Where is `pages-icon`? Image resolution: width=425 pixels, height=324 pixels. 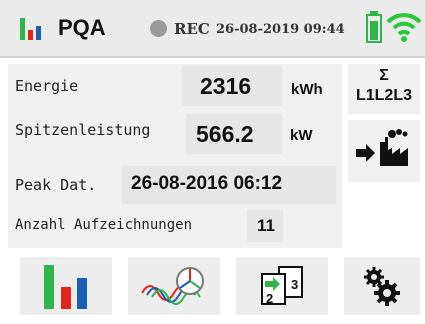 pages-icon is located at coordinates (282, 285).